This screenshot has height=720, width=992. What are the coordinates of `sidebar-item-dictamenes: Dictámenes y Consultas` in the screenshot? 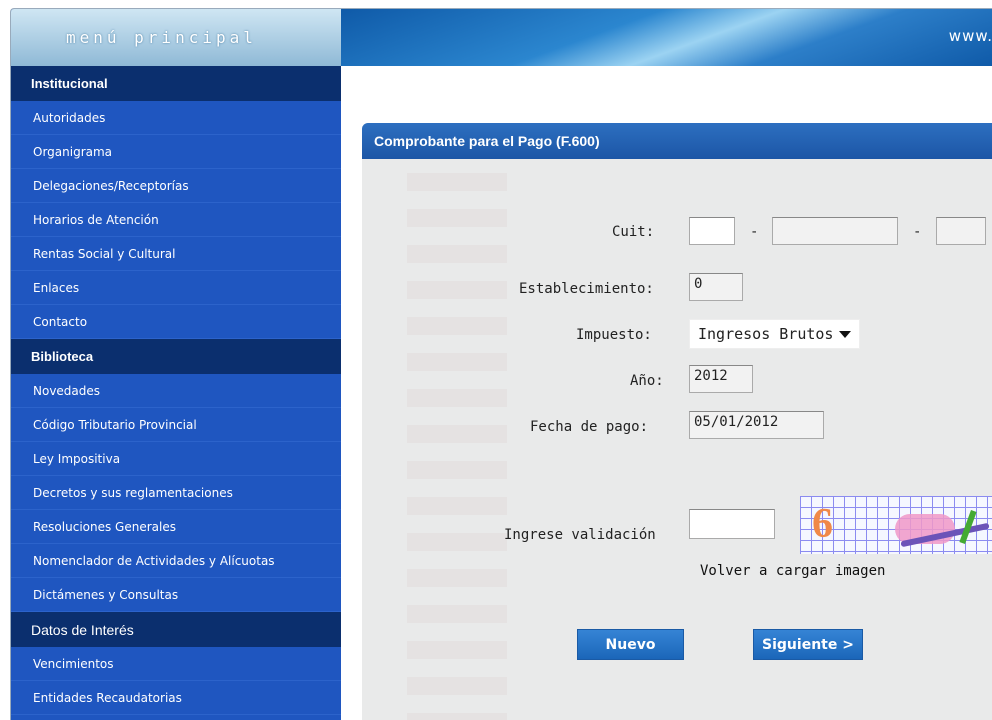 It's located at (176, 595).